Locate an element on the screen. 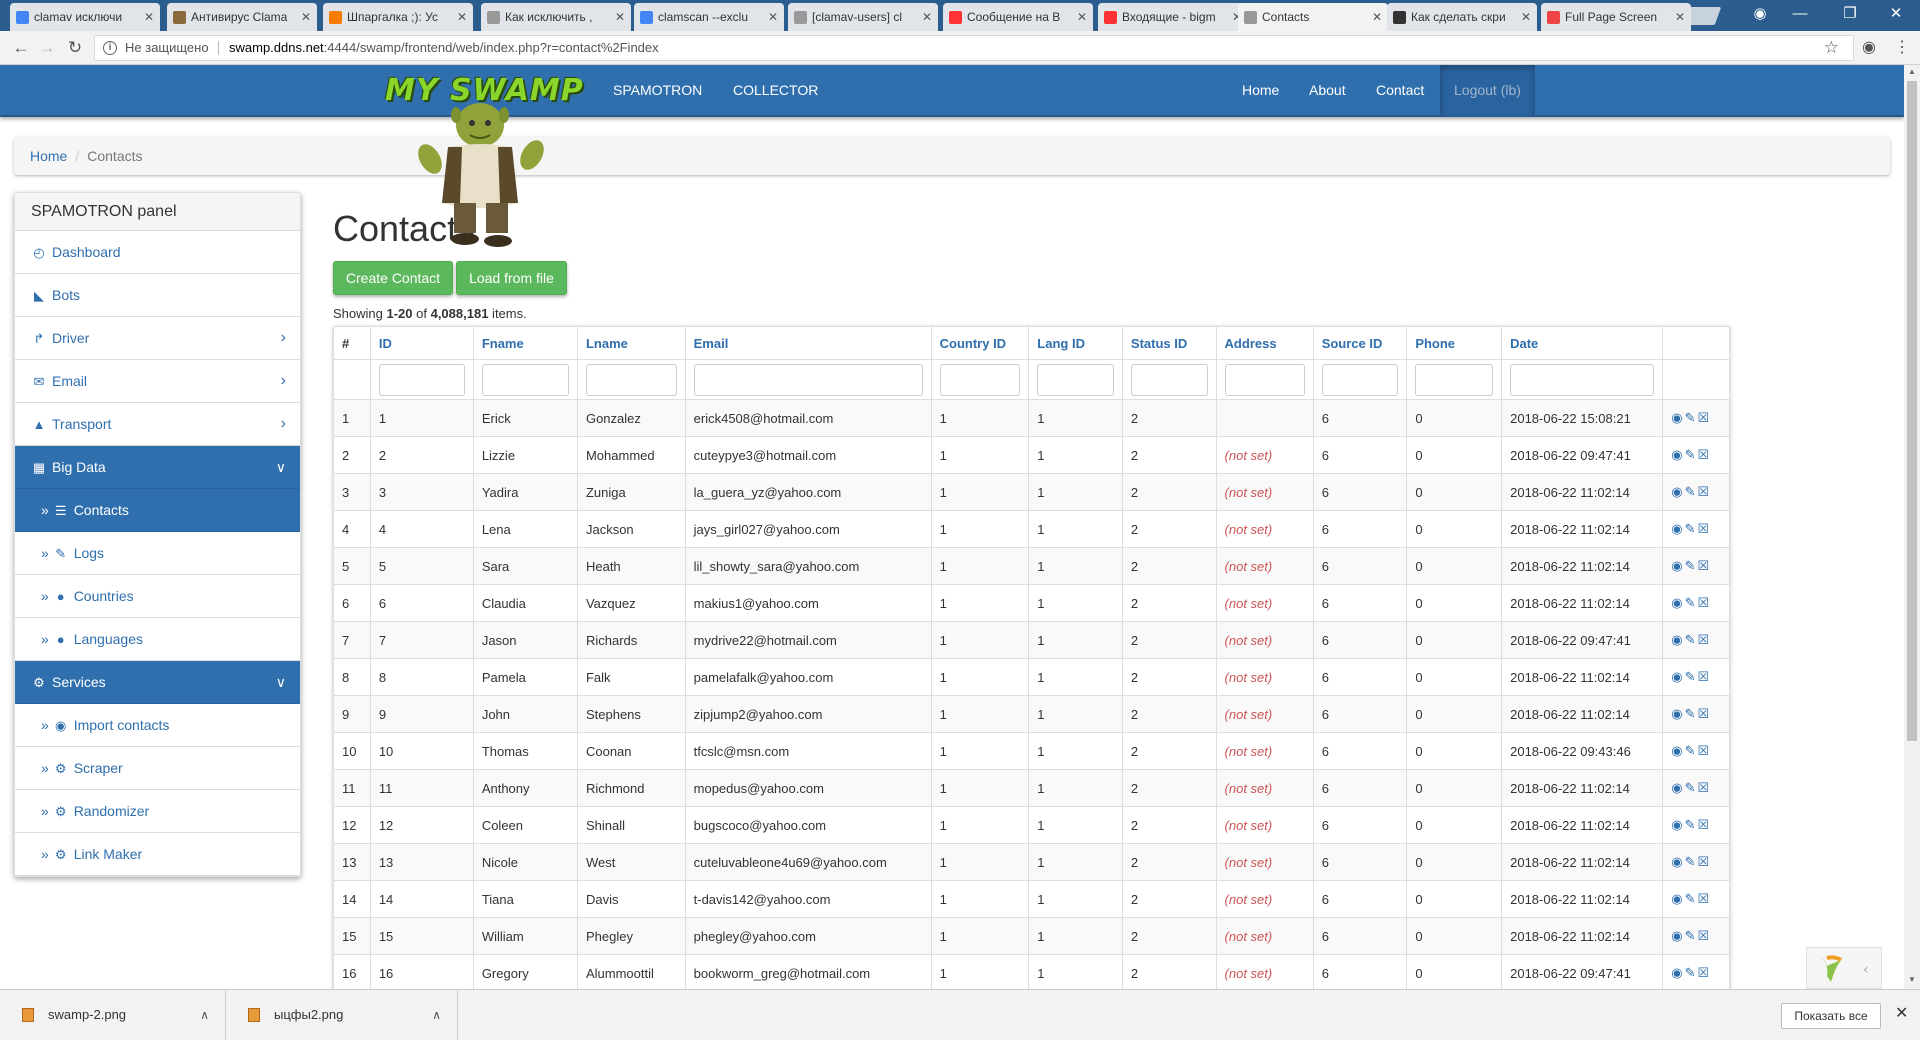 This screenshot has height=1040, width=1920. create-contact-button: Create Contact is located at coordinates (393, 278).